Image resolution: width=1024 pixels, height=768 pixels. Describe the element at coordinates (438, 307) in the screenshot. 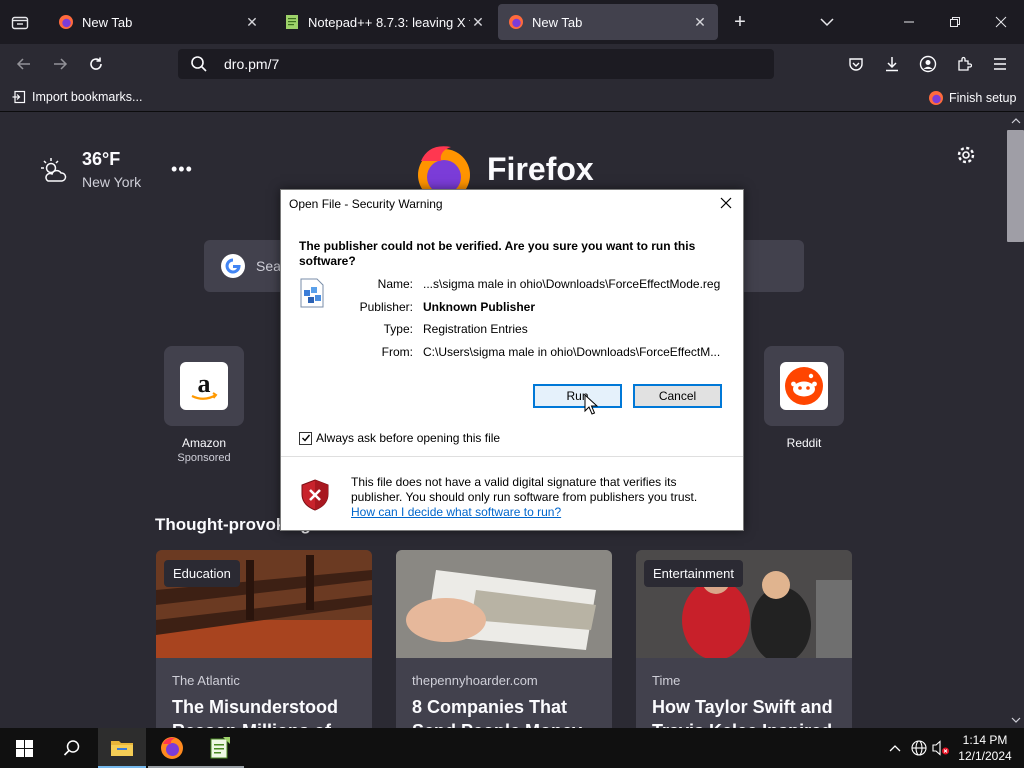

I see `dialog-field-publisher: Publisher: Unknown Publisher` at that location.